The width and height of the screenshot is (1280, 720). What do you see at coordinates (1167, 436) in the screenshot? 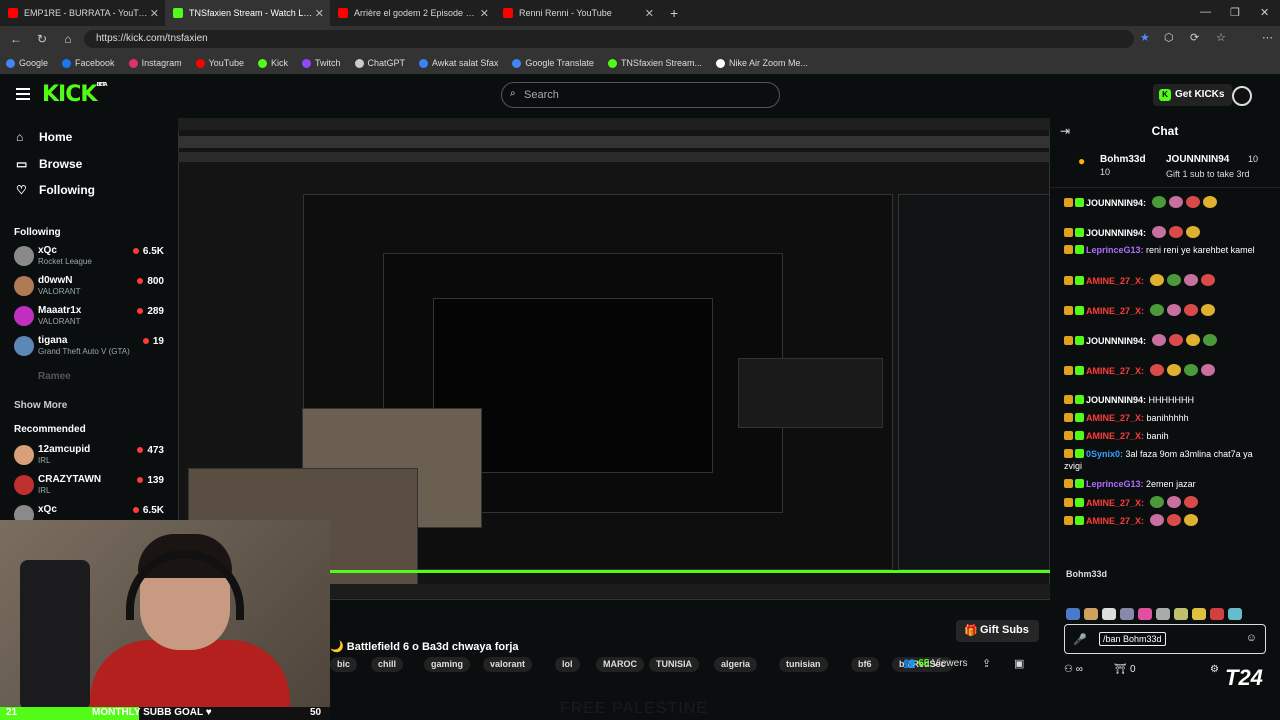
I see `chat-message: AMINE_27_X: banih` at bounding box center [1167, 436].